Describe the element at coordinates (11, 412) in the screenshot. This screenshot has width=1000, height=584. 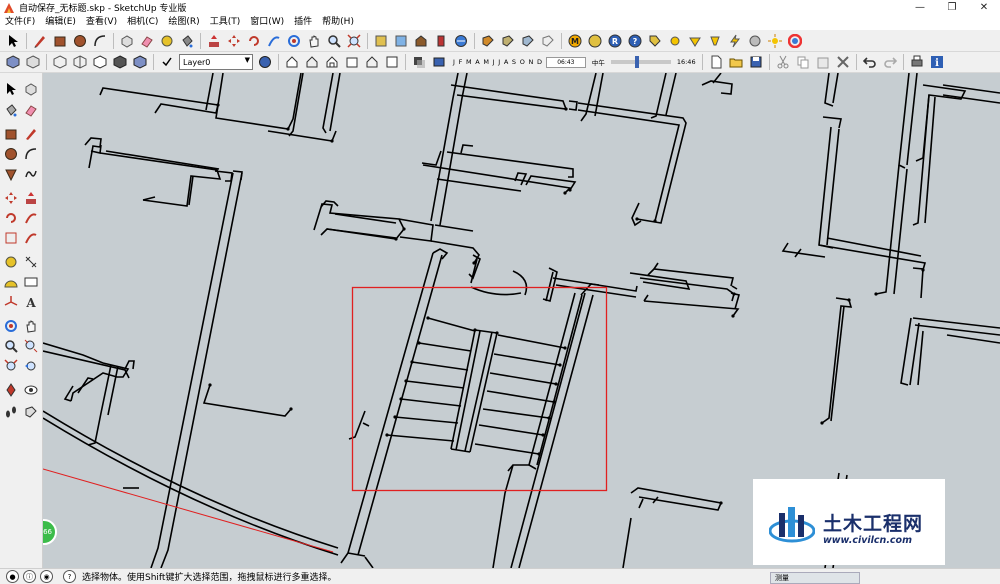
I see `footprints-icon` at that location.